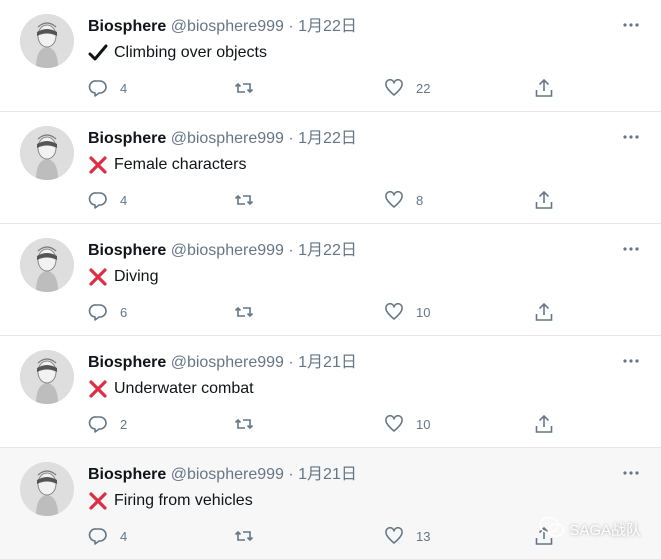  What do you see at coordinates (183, 500) in the screenshot?
I see `tweet-body: Firing from vehicles` at bounding box center [183, 500].